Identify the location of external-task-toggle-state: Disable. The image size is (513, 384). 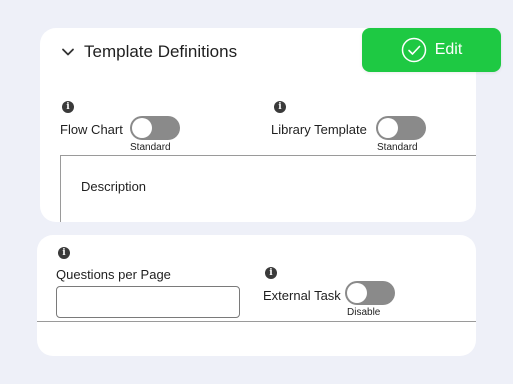
(364, 312).